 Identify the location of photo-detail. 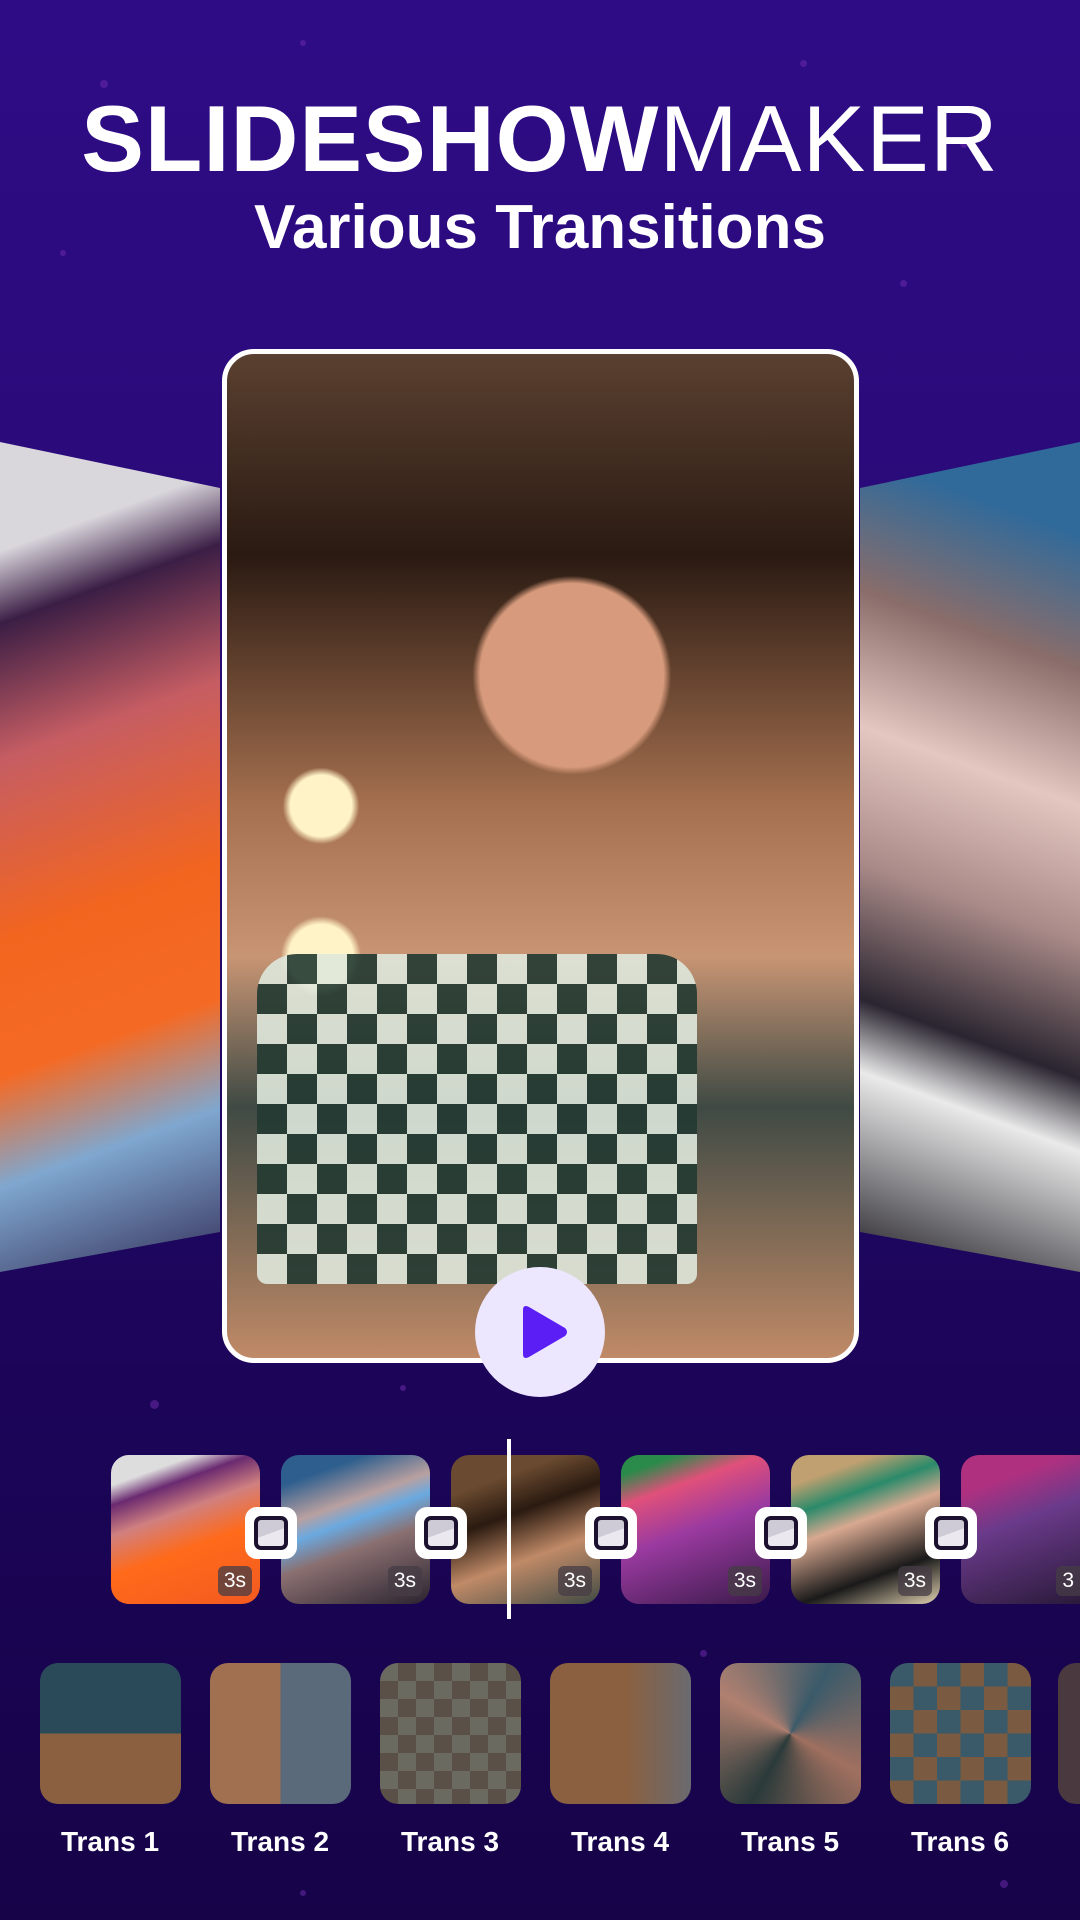
(477, 1119).